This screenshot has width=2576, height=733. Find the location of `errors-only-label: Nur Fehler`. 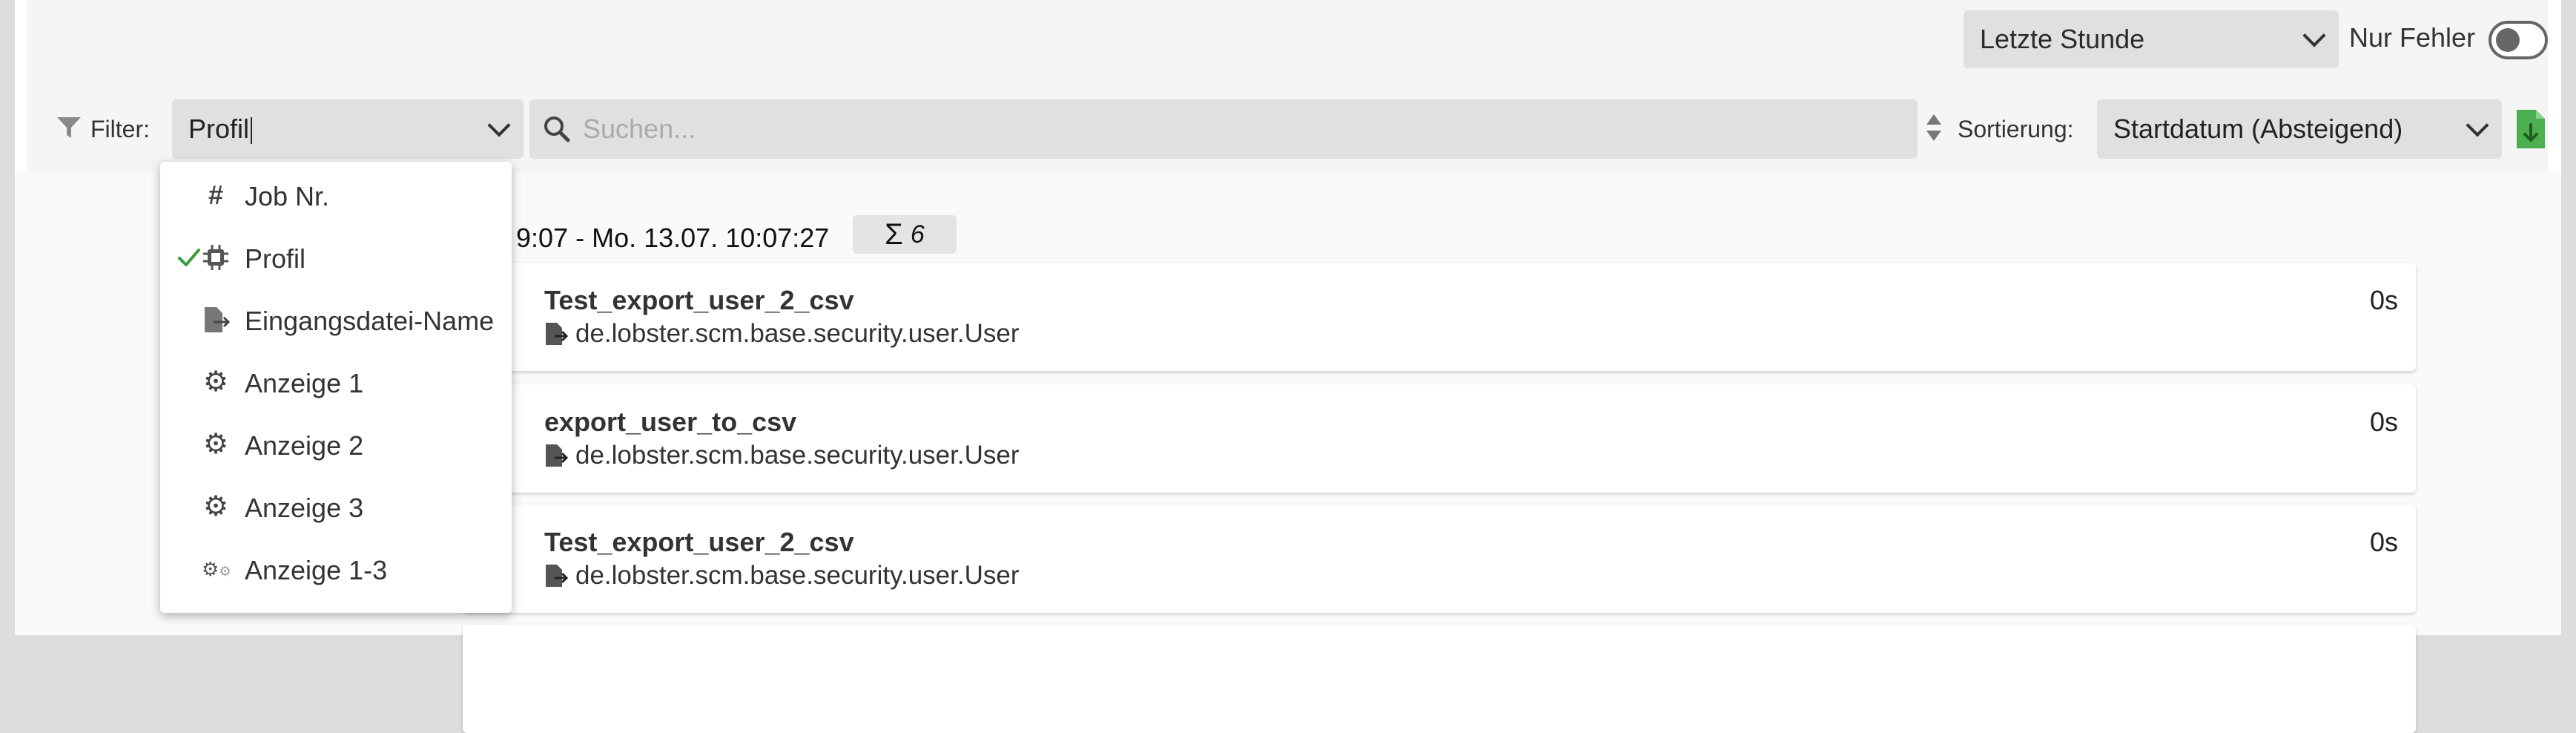

errors-only-label: Nur Fehler is located at coordinates (2412, 38).